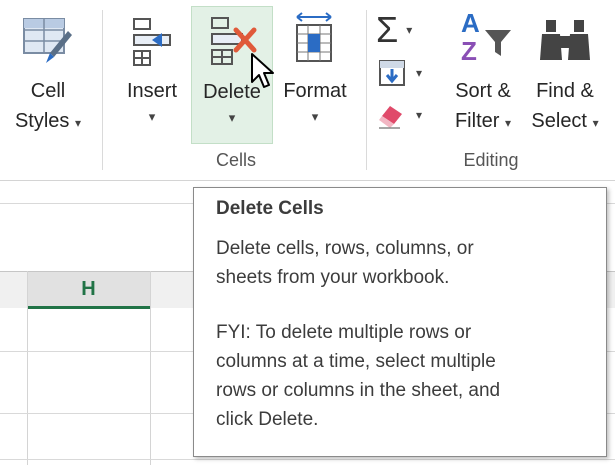 This screenshot has width=615, height=465. I want to click on format-label: Format, so click(315, 91).